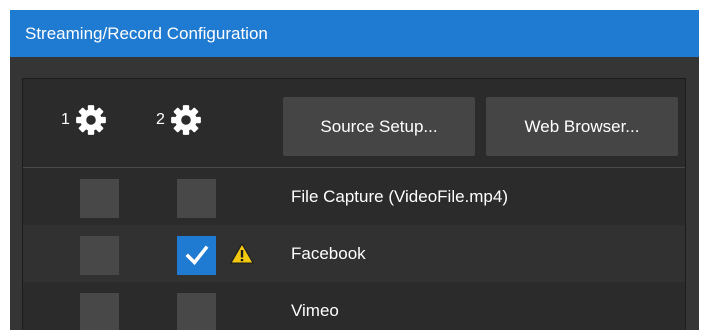  What do you see at coordinates (160, 119) in the screenshot?
I see `channel-2-number: 2` at bounding box center [160, 119].